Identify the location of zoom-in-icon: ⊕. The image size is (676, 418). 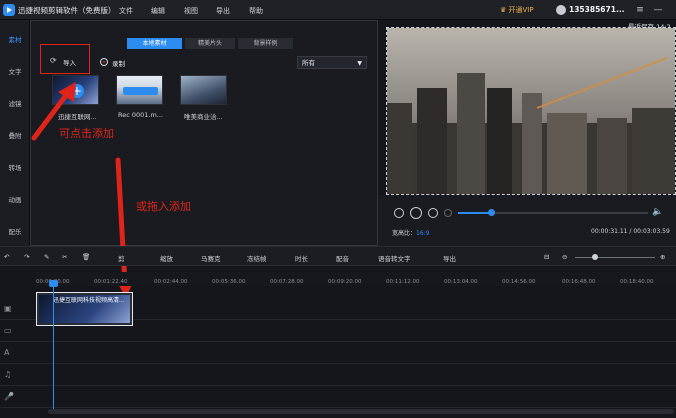
(662, 257).